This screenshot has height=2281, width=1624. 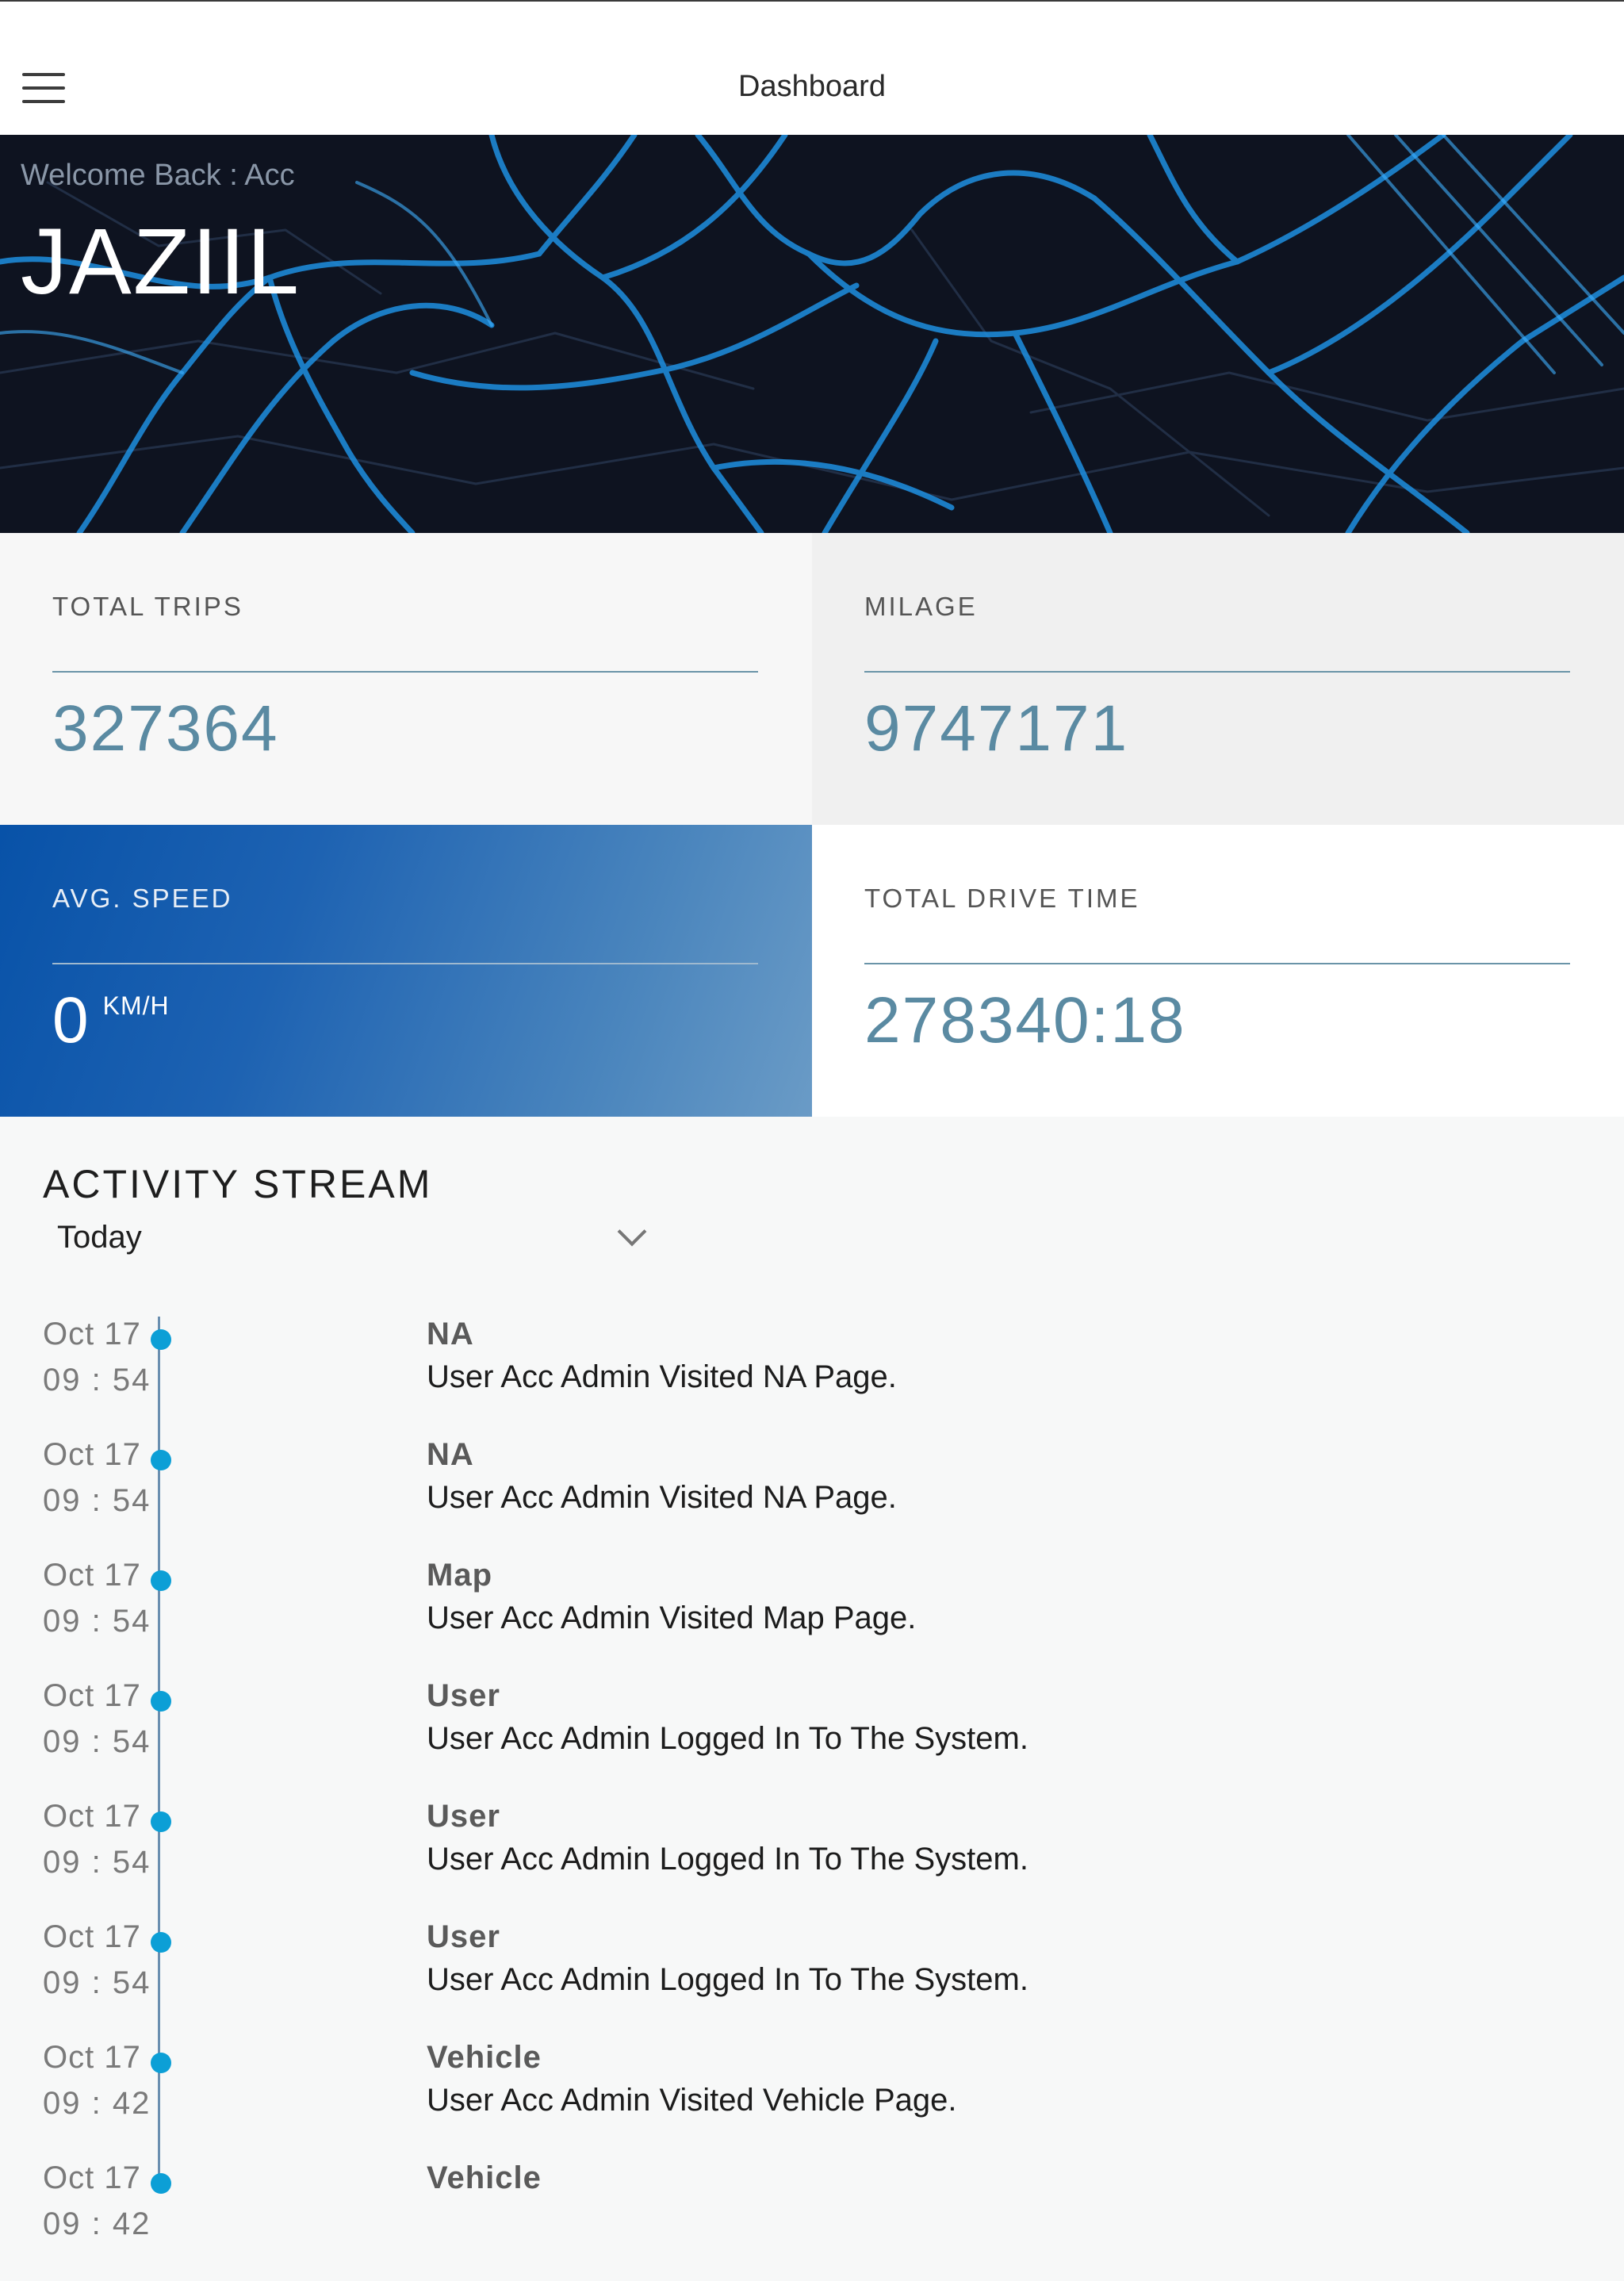 I want to click on event-description: User Acc Admin Visited Map Page., so click(x=672, y=1618).